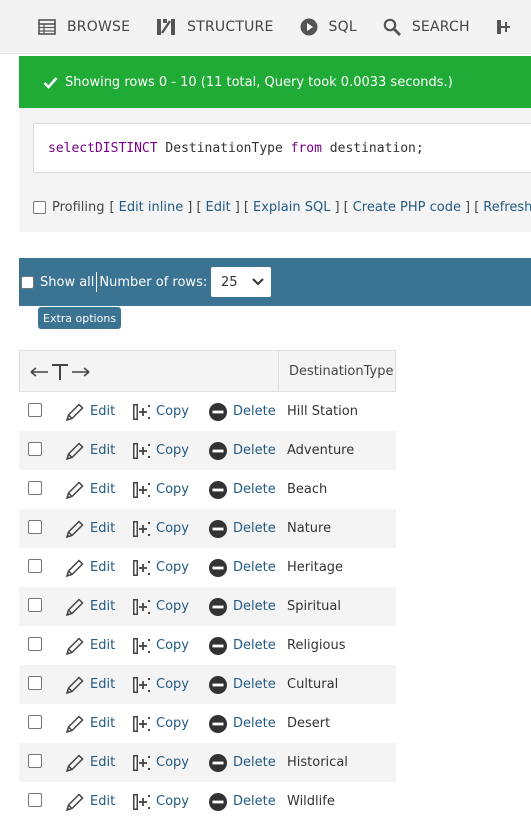 The height and width of the screenshot is (828, 531). Describe the element at coordinates (426, 27) in the screenshot. I see `tab-search: SEARCH` at that location.